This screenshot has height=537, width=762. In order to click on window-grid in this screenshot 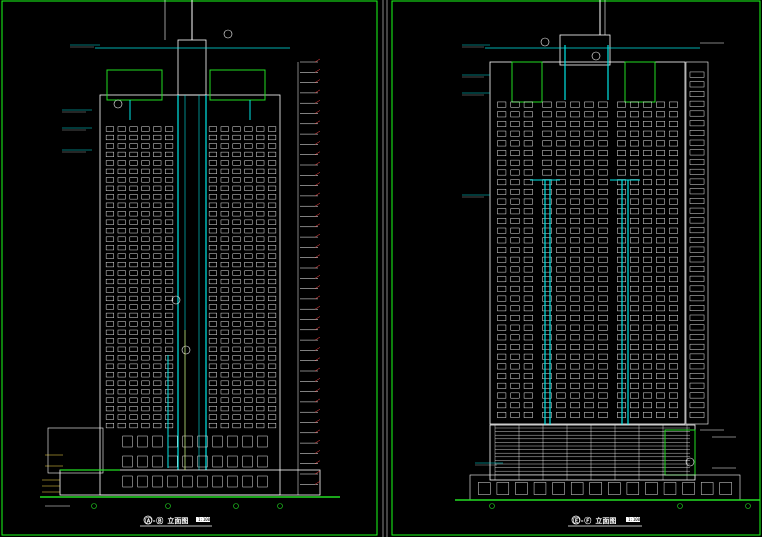, I will do `click(605, 488)`.